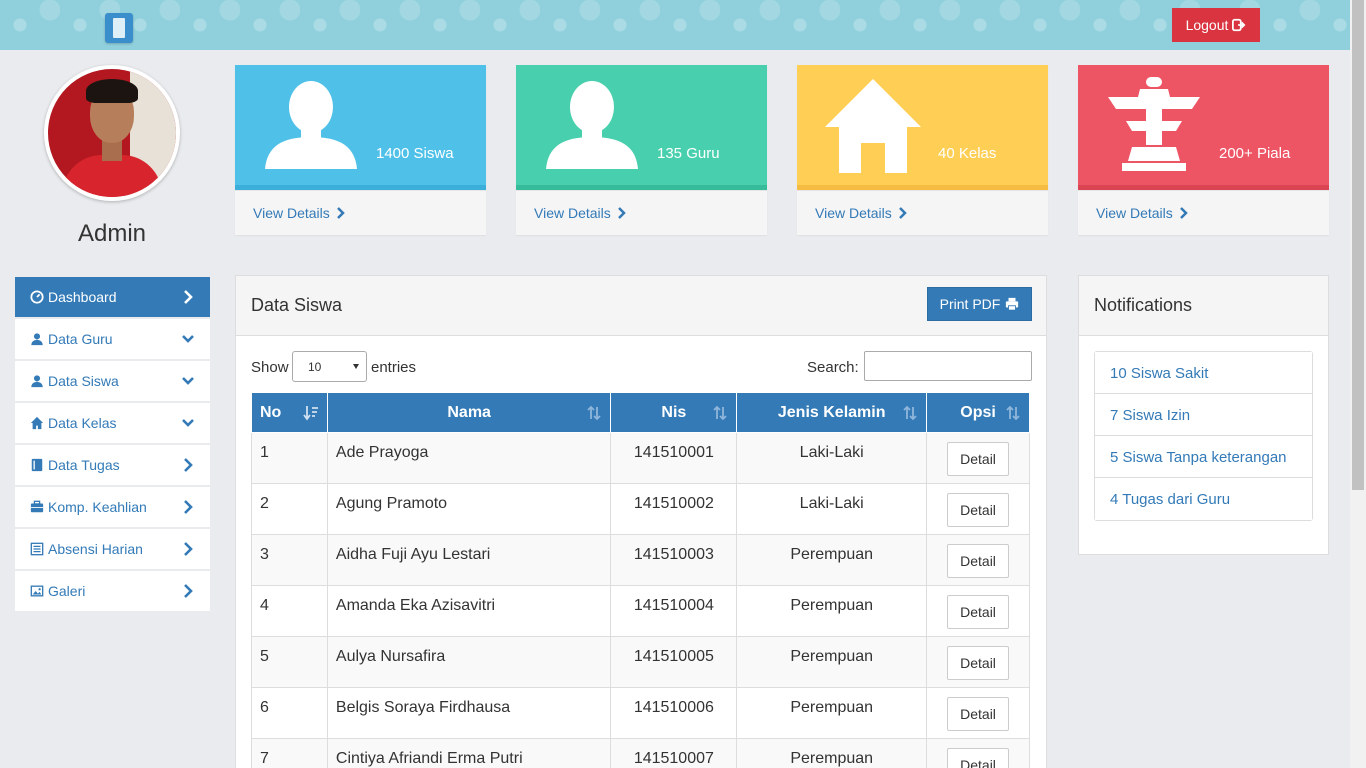 The image size is (1366, 768). Describe the element at coordinates (315, 367) in the screenshot. I see `page-size-value: 10` at that location.